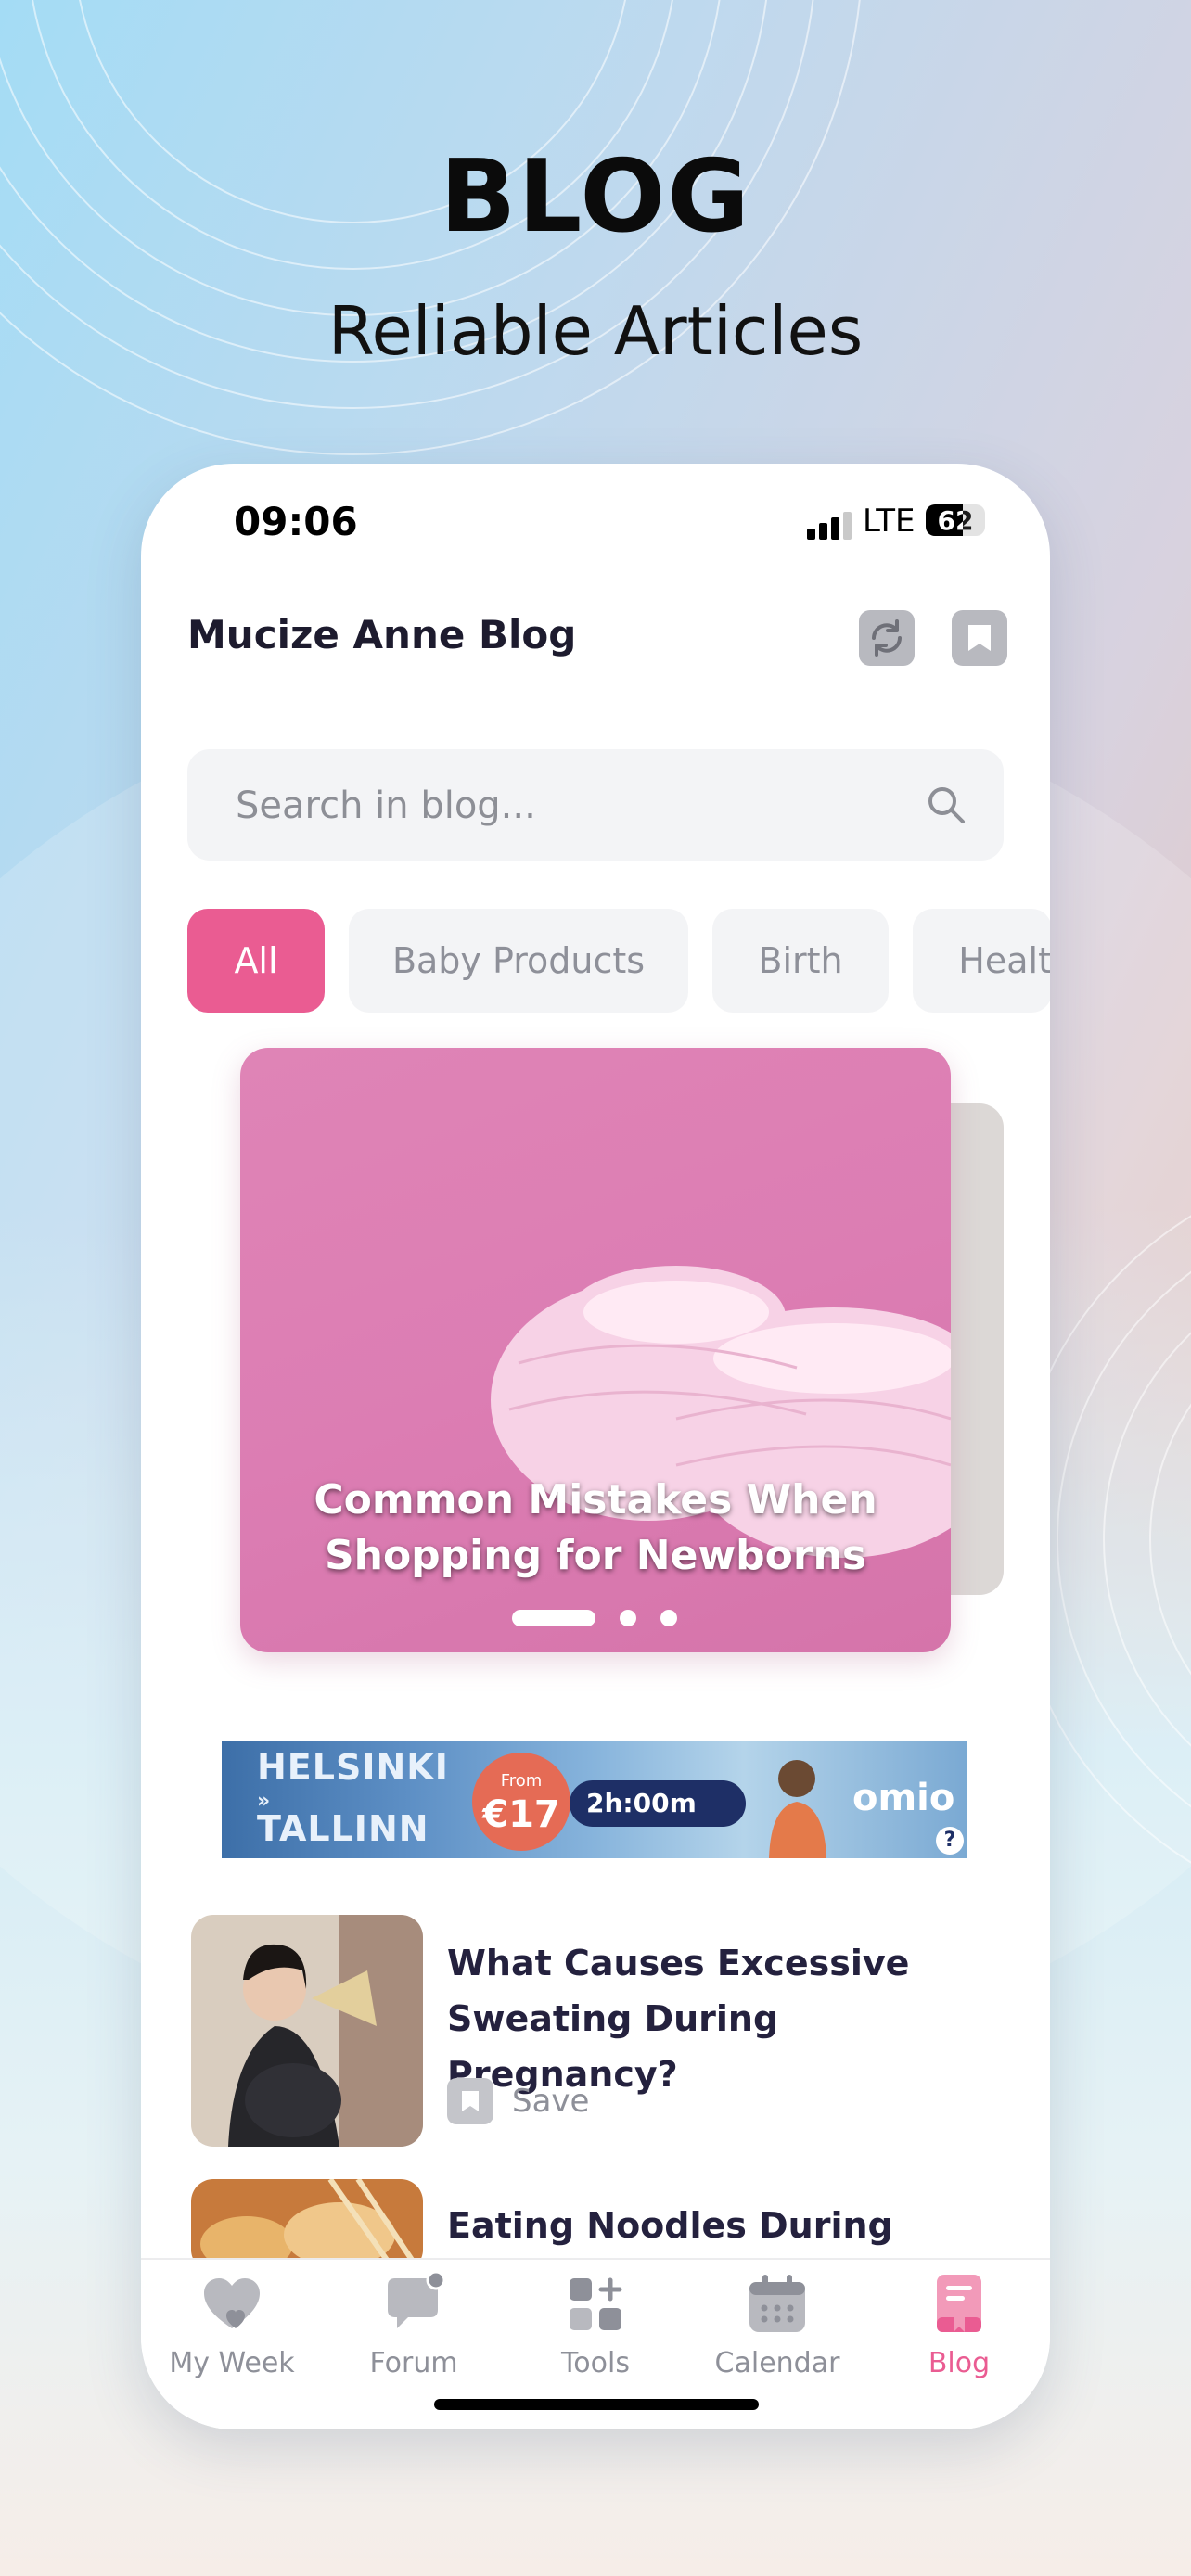 The image size is (1191, 2576). Describe the element at coordinates (959, 2333) in the screenshot. I see `tab-blog: Blog` at that location.